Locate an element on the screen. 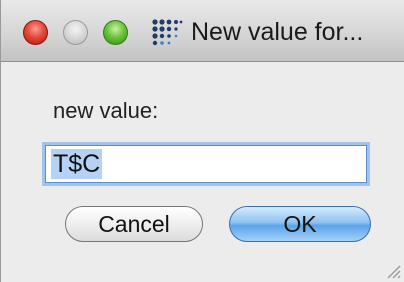 Image resolution: width=404 pixels, height=282 pixels. resize-grip-icon is located at coordinates (392, 270).